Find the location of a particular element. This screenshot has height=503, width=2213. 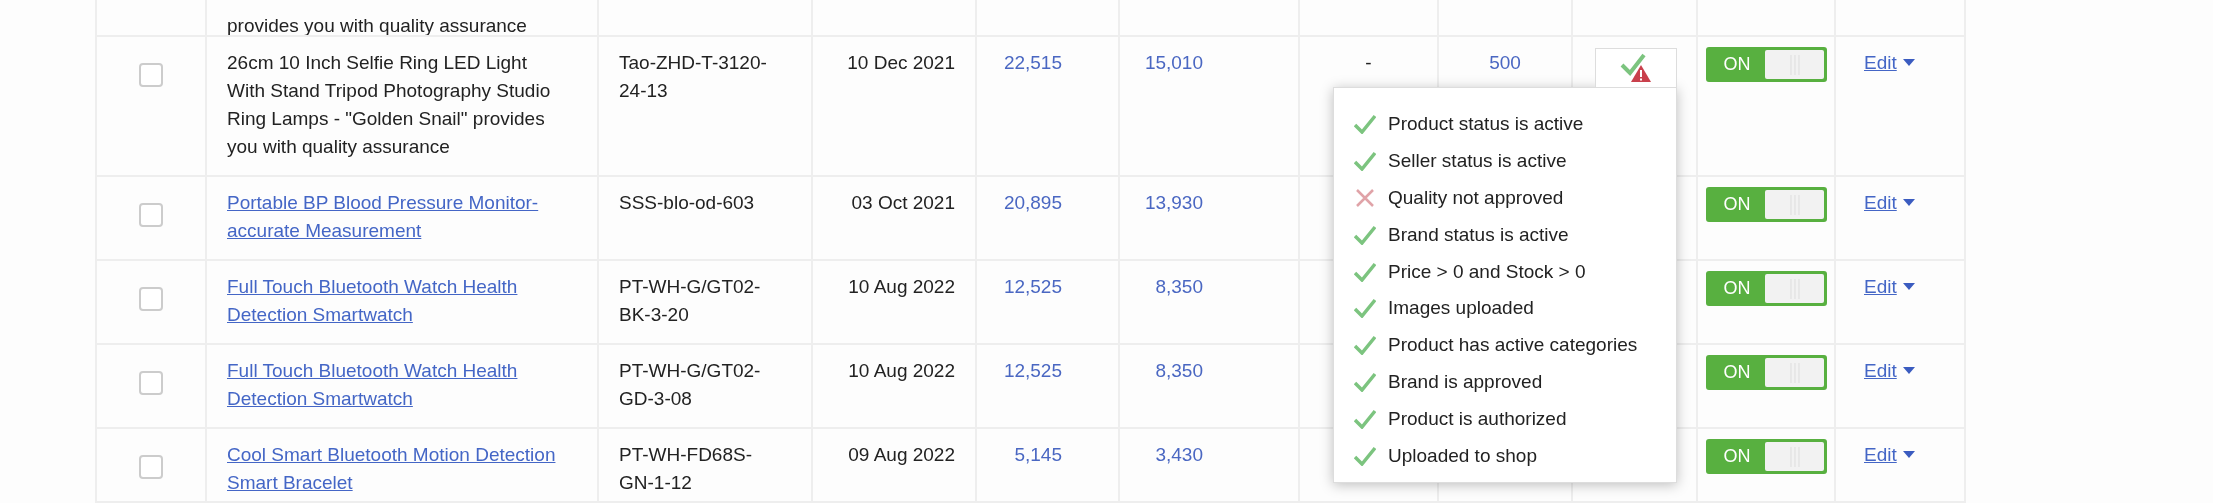

sku-text: Tao-ZHD-T-3120-24-13 is located at coordinates (693, 76).